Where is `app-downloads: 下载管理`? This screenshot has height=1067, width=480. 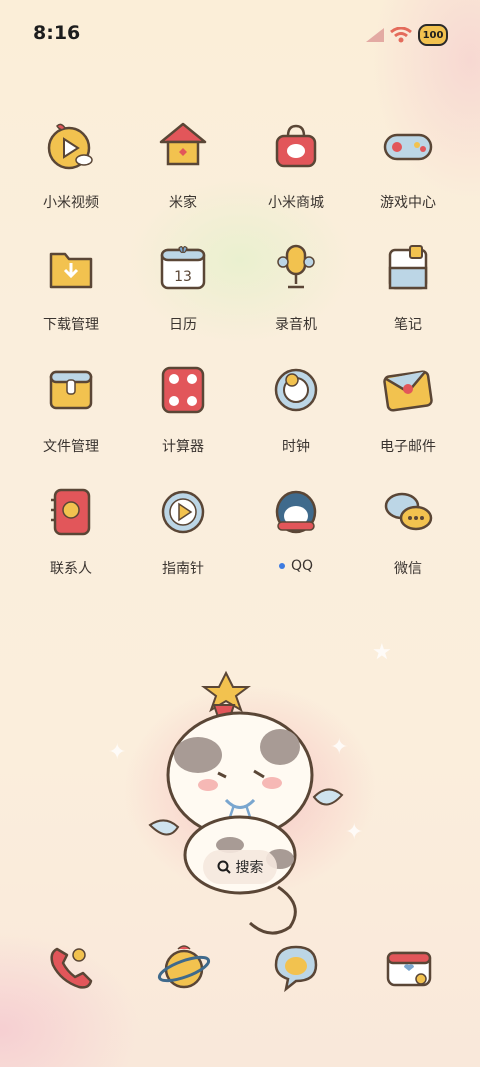
app-downloads: 下载管理 is located at coordinates (71, 287).